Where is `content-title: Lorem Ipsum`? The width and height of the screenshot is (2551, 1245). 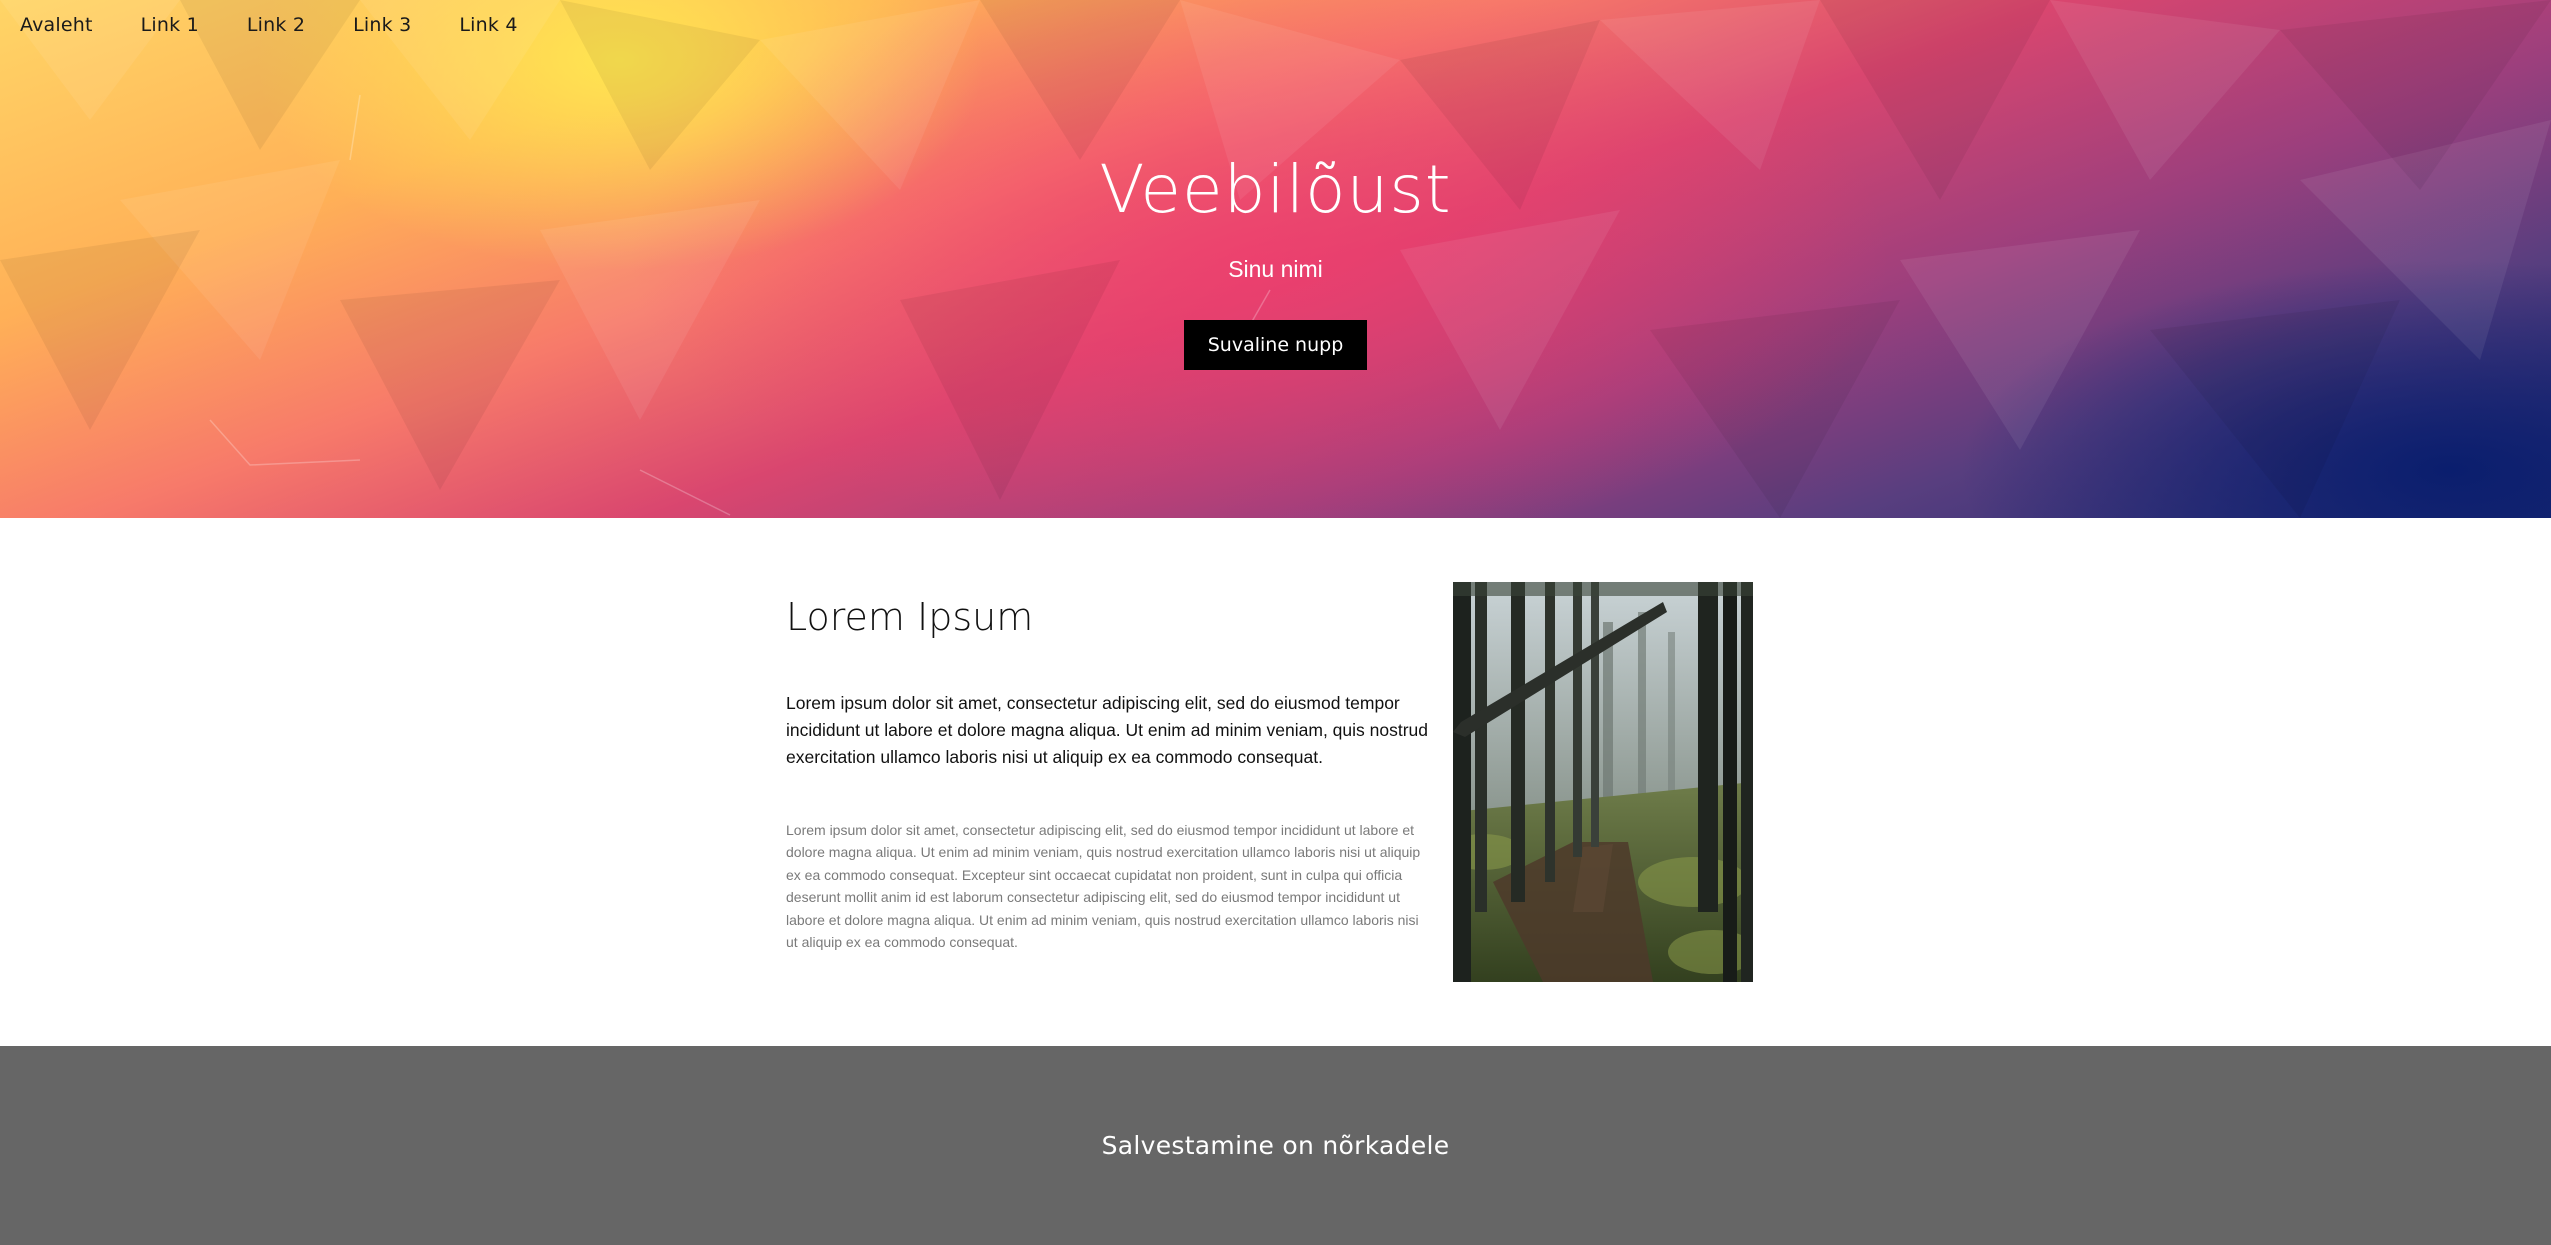 content-title: Lorem Ipsum is located at coordinates (910, 617).